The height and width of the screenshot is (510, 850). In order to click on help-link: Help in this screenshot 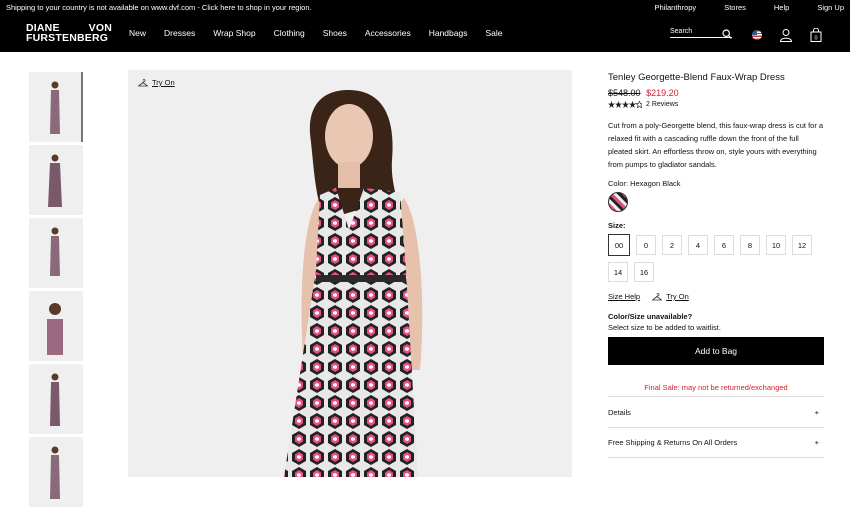, I will do `click(781, 7)`.